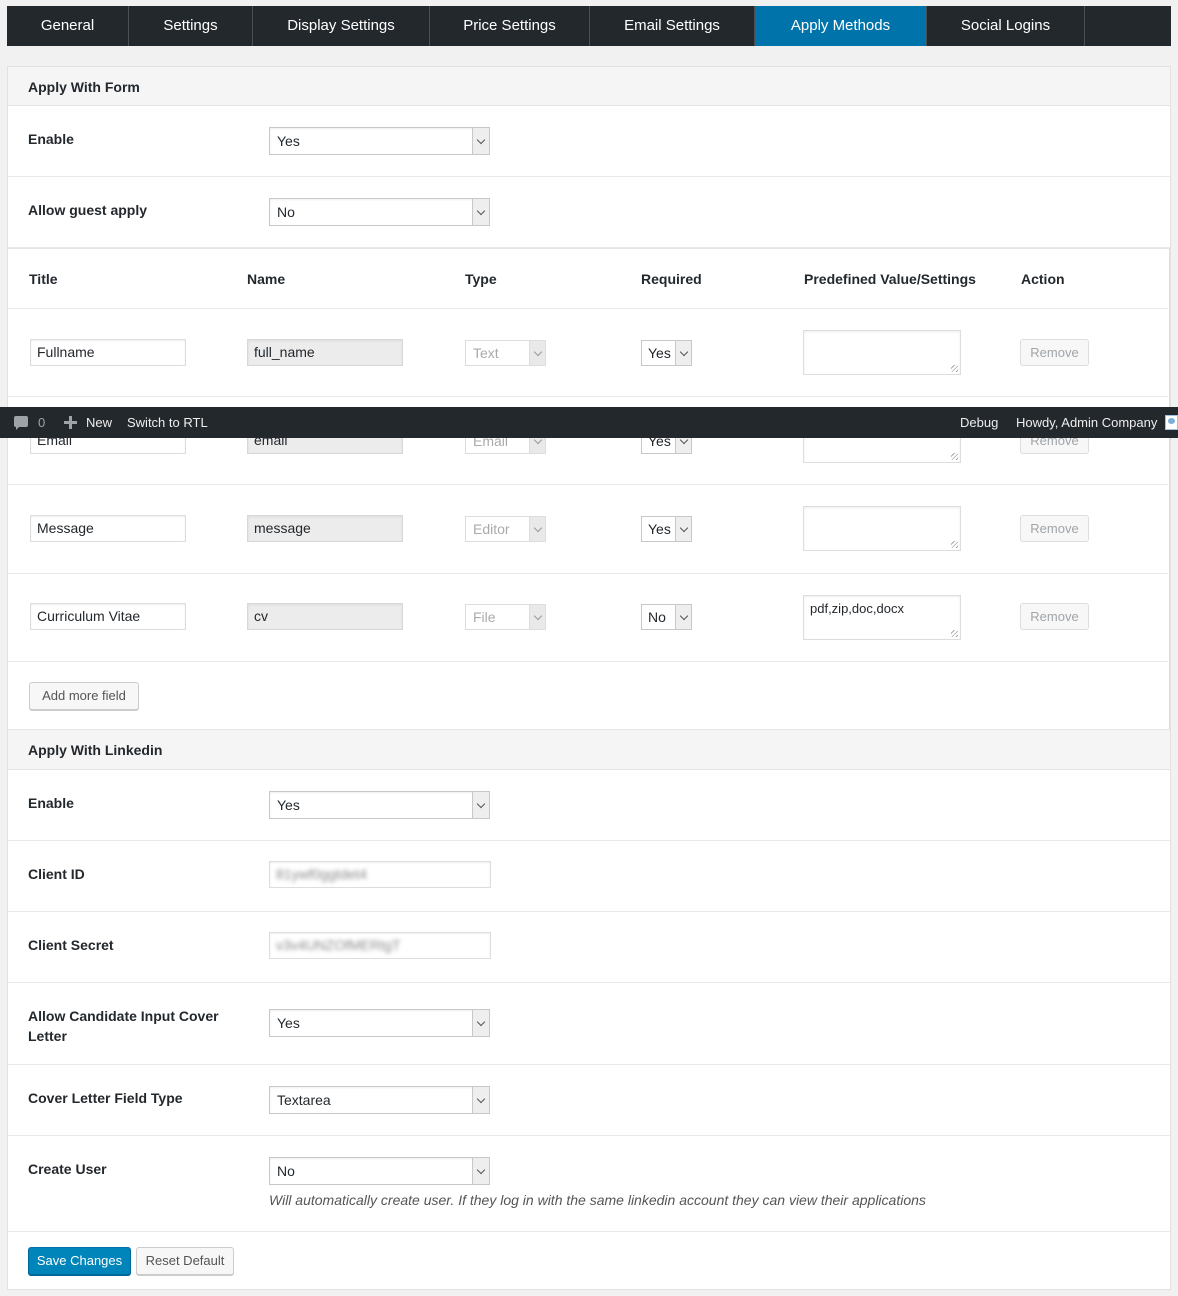  What do you see at coordinates (1043, 279) in the screenshot?
I see `header-action: Action` at bounding box center [1043, 279].